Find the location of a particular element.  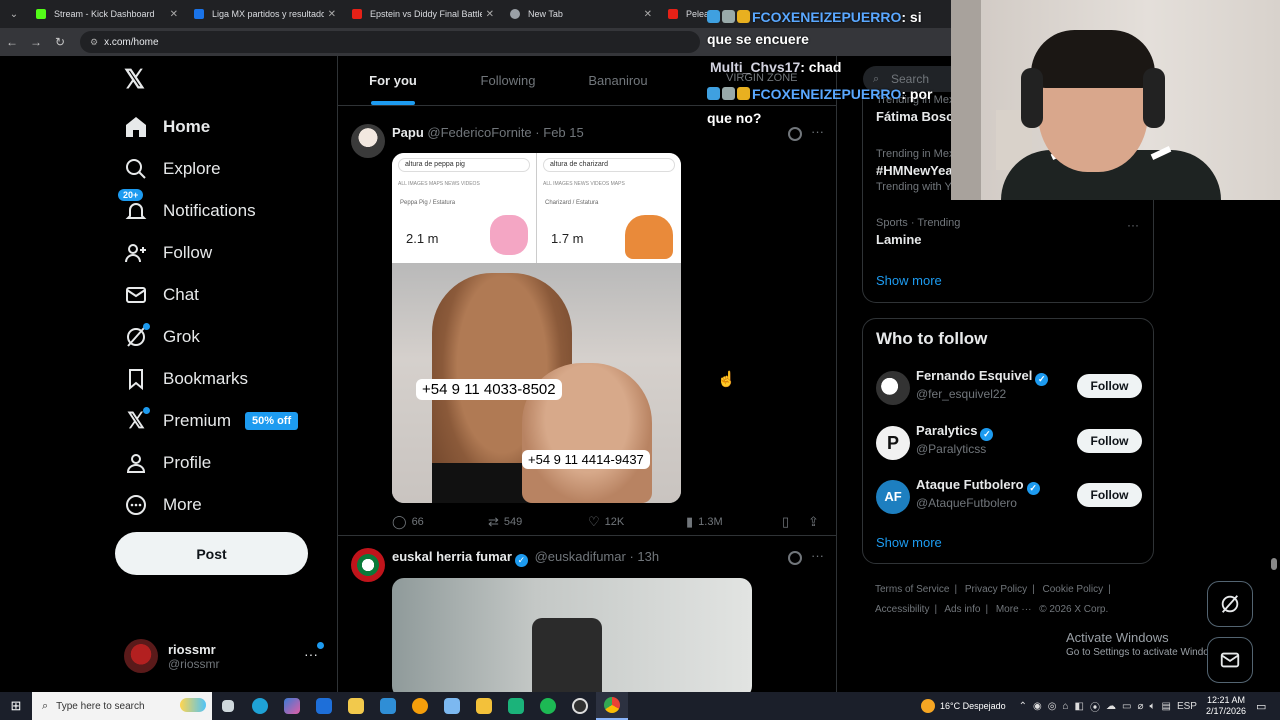

chrome-icon is located at coordinates (612, 706).